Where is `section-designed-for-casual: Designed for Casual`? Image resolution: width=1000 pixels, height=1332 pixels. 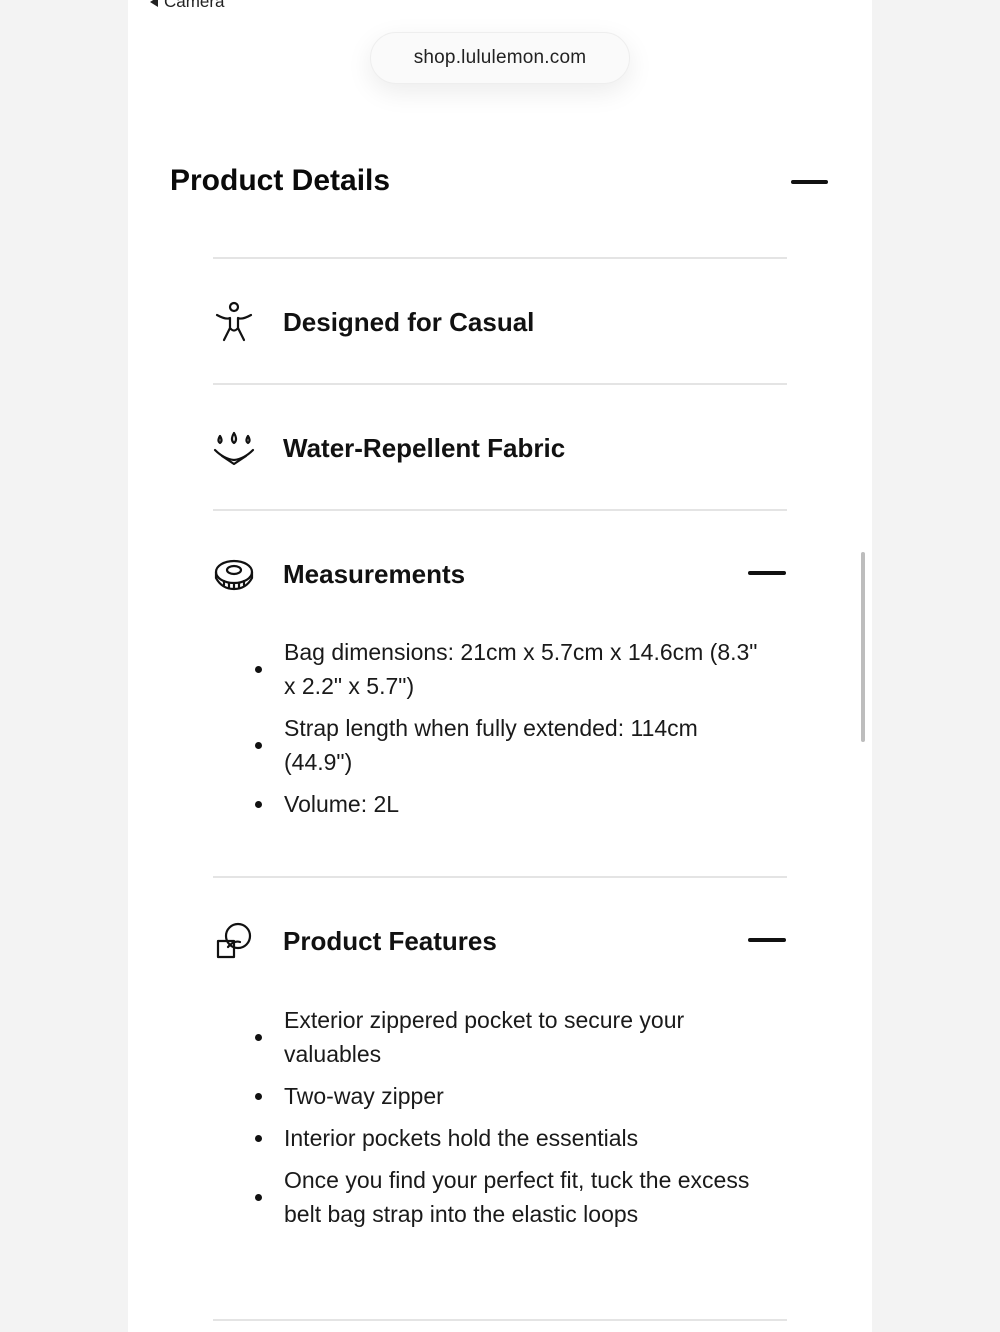
section-designed-for-casual: Designed for Casual is located at coordinates (500, 322).